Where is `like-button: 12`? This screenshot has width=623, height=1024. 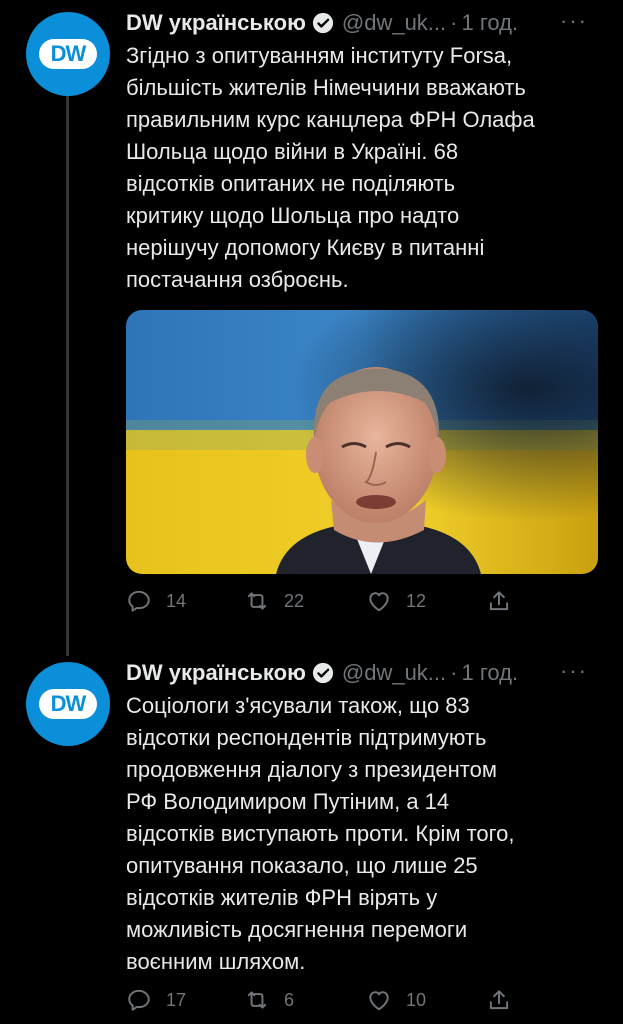
like-button: 12 is located at coordinates (396, 601).